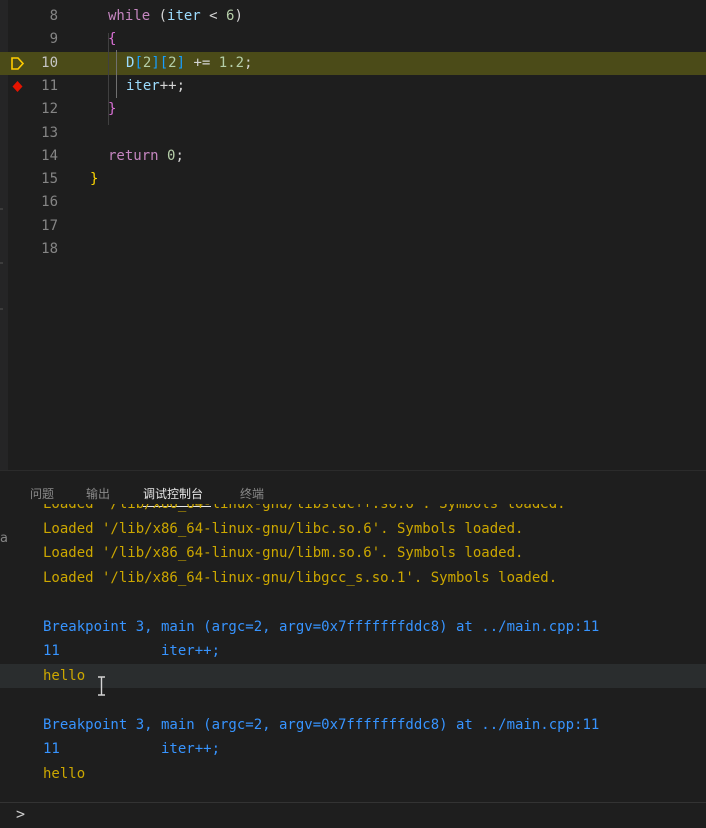 The image size is (706, 828). I want to click on line-number: 15, so click(39, 179).